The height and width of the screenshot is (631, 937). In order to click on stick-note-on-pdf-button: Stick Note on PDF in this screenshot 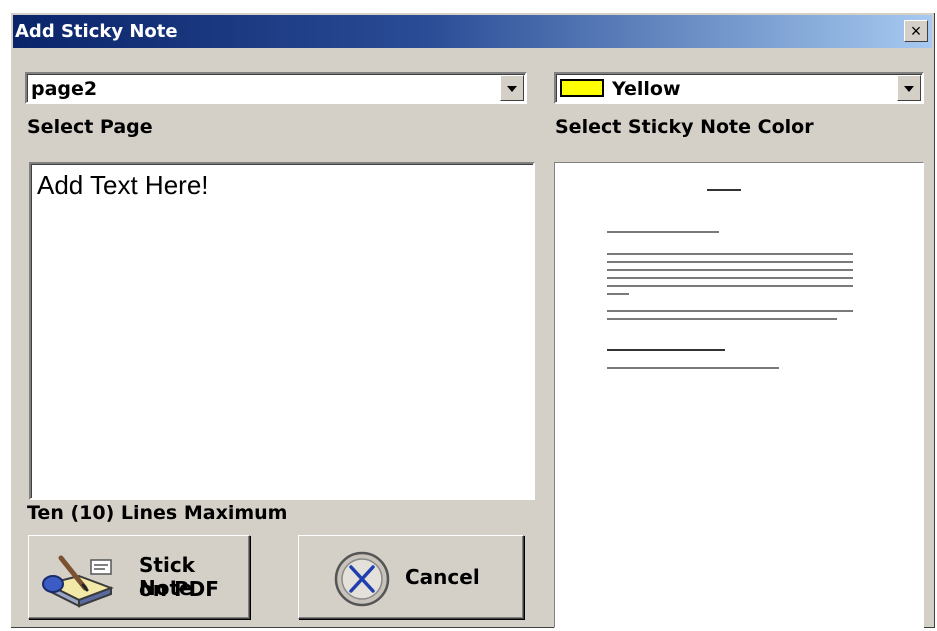, I will do `click(139, 577)`.